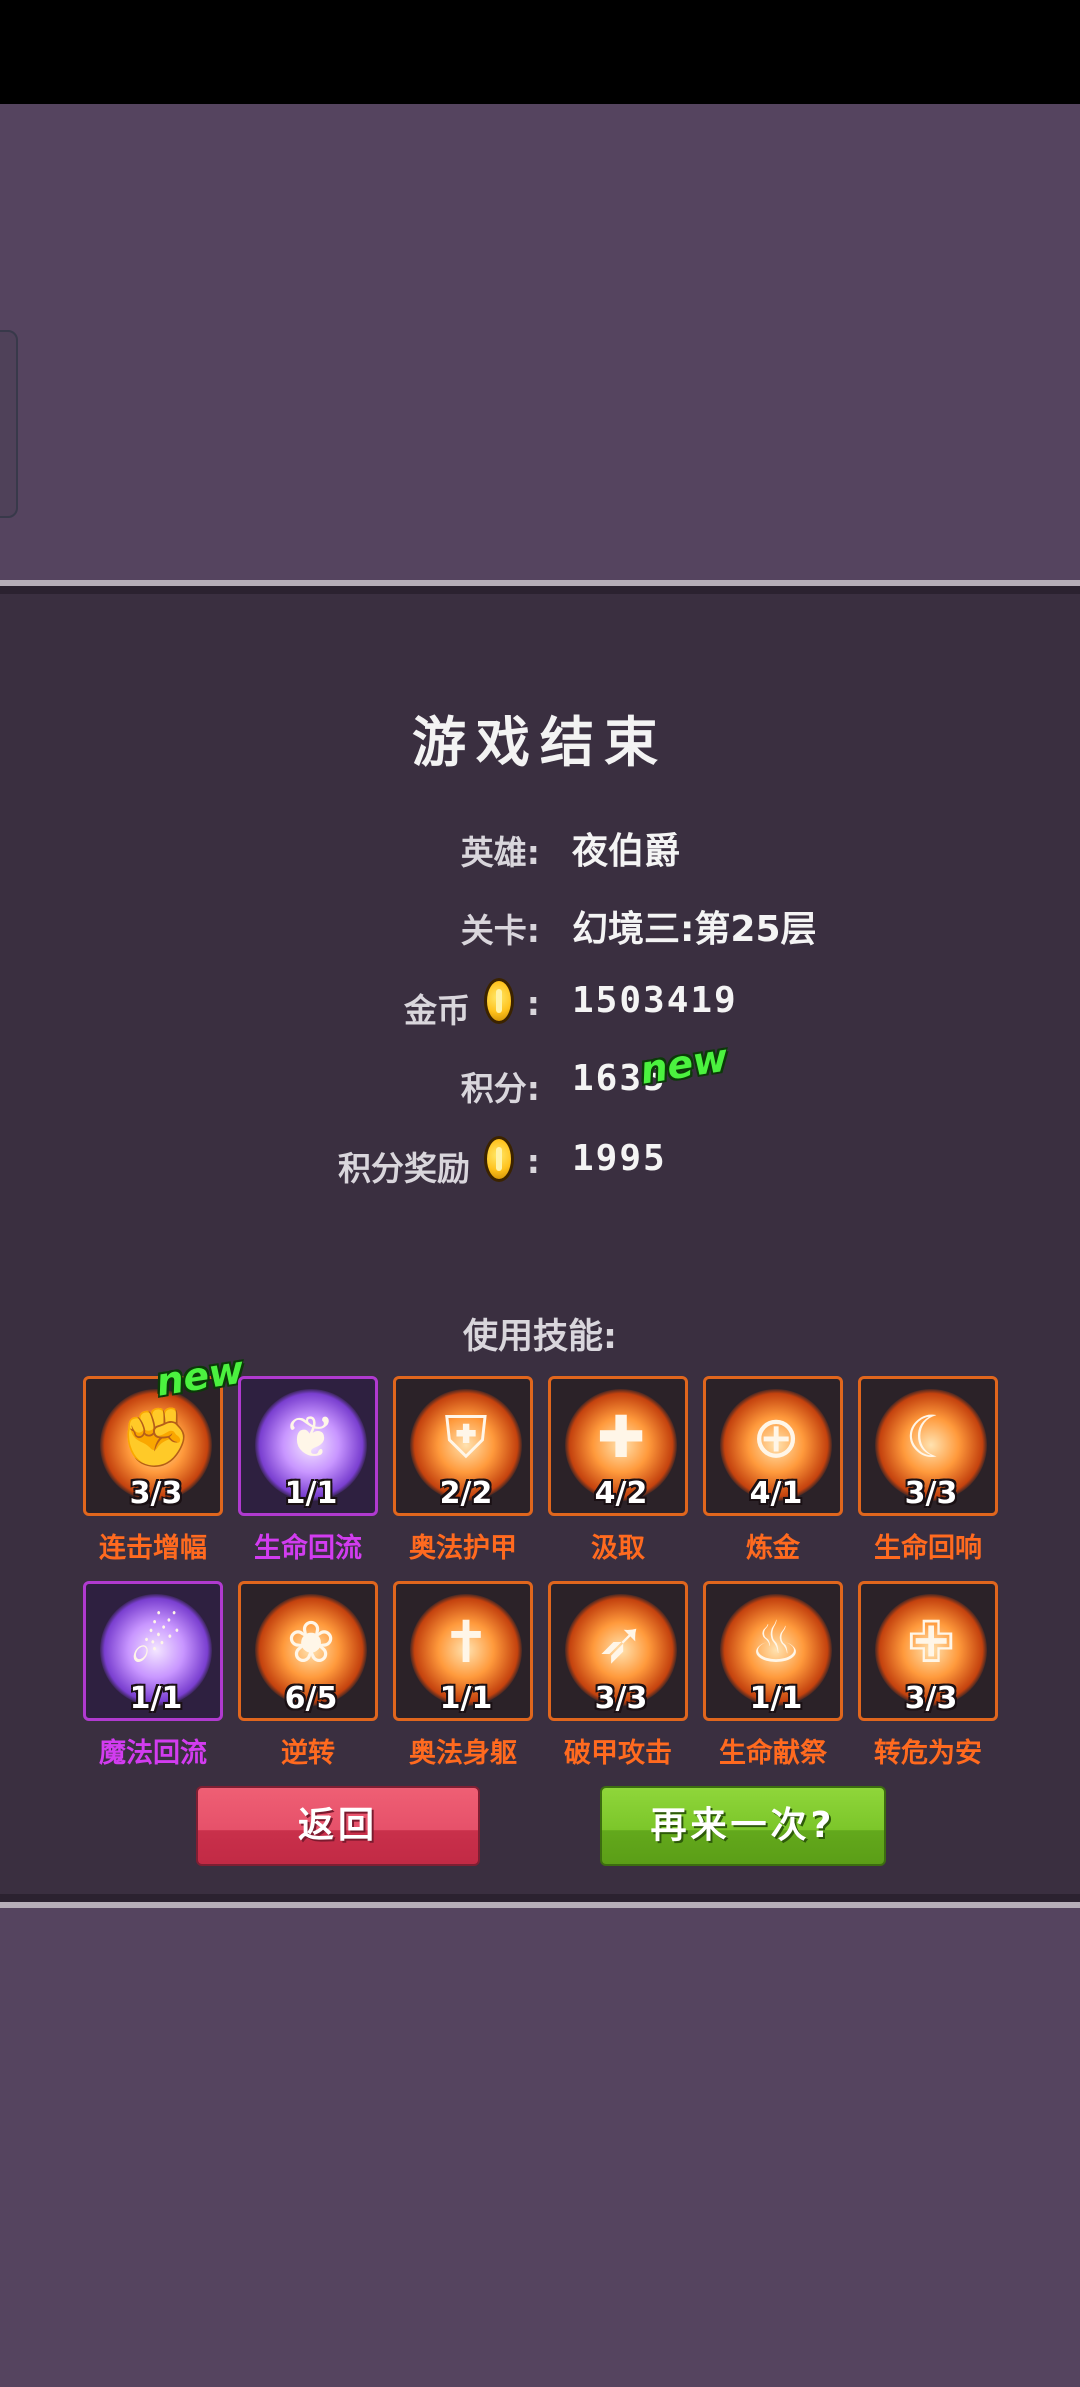  I want to click on skill-turn-danger-safe: ✙ 3/3 转危为安, so click(928, 1676).